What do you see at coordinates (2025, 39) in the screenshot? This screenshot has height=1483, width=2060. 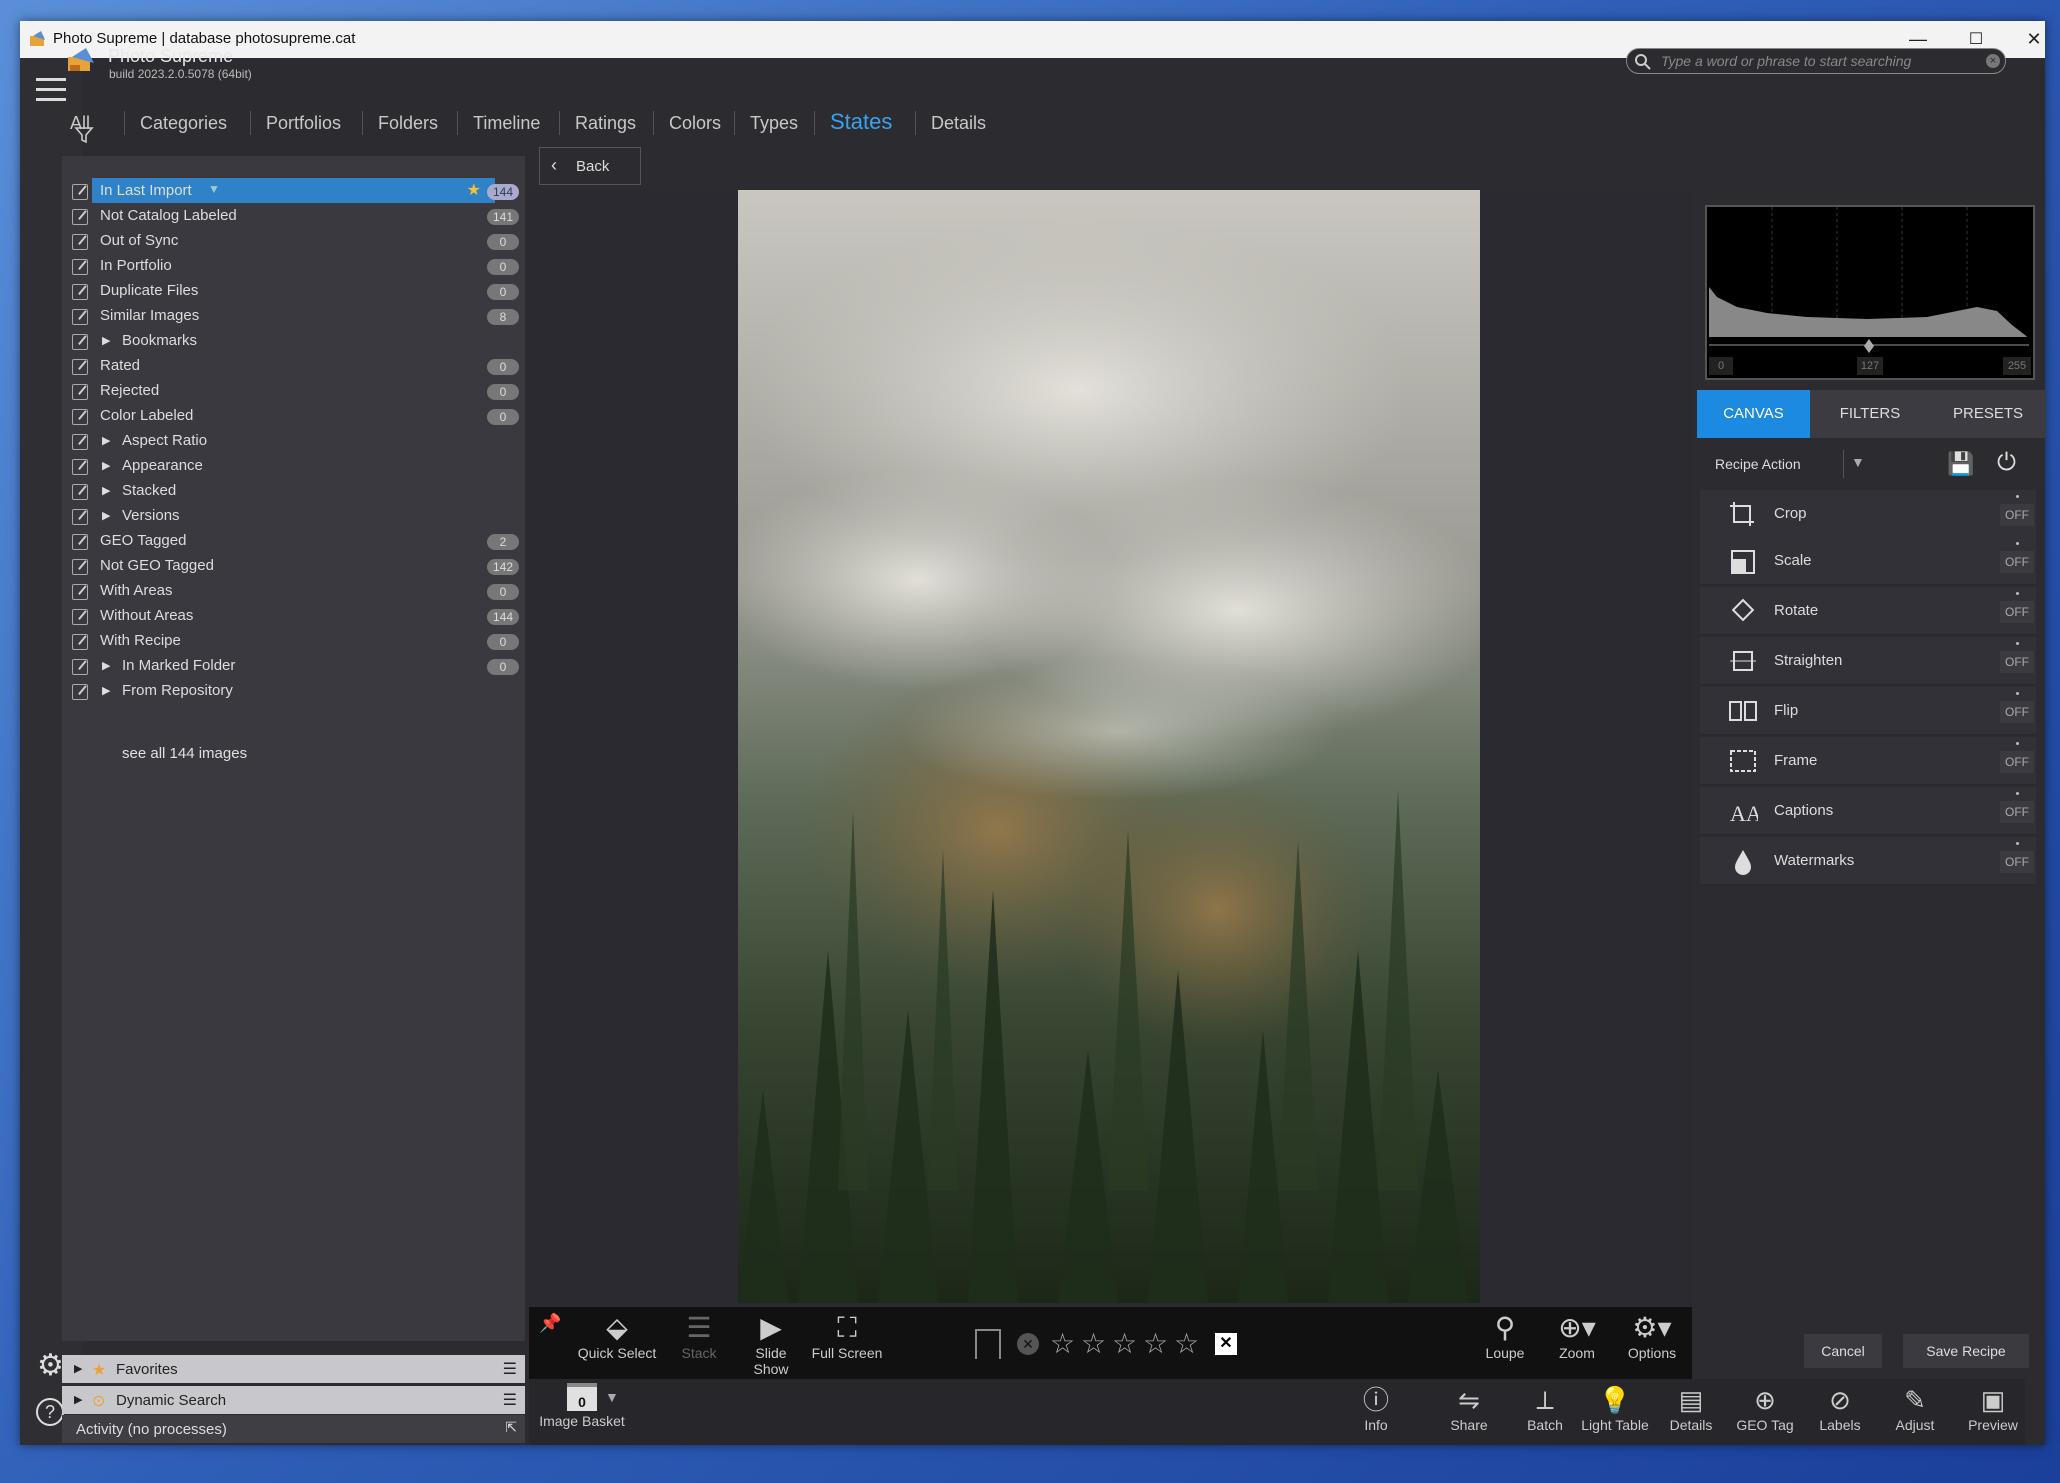 I see `close-button: ✕` at bounding box center [2025, 39].